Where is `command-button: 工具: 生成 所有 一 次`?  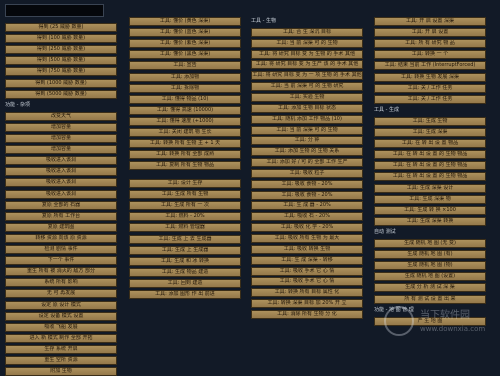 command-button: 工具: 生成 所有 一 次 is located at coordinates (185, 206).